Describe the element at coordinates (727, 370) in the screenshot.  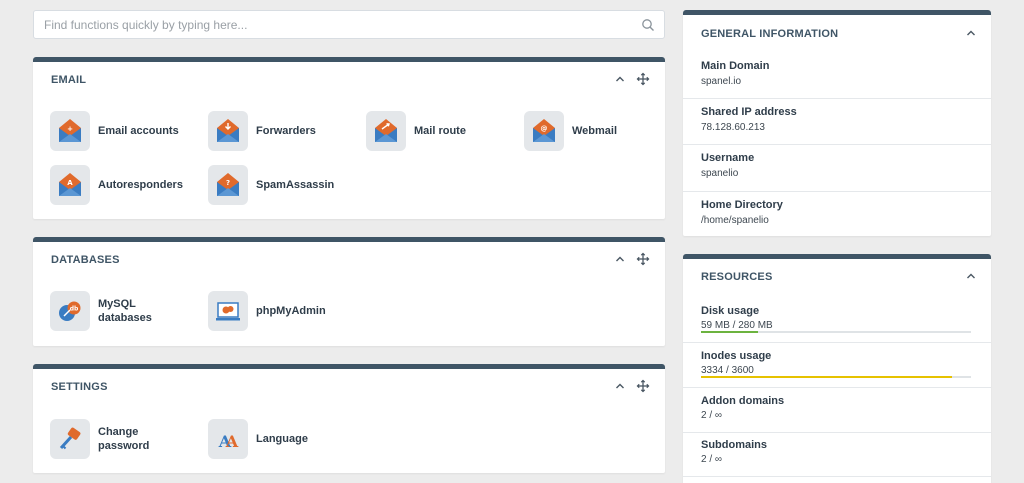
I see `resource-value: 3334 / 3600` at that location.